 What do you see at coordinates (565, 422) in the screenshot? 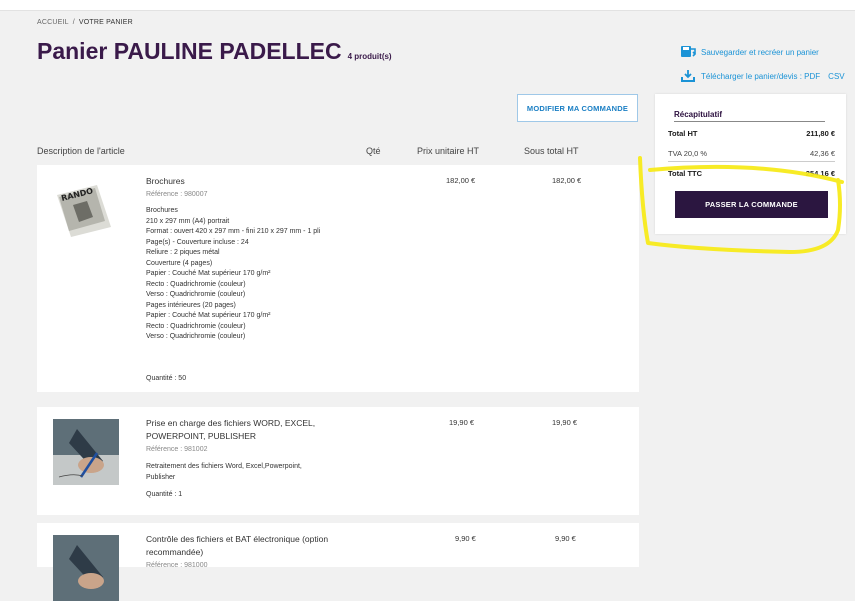
I see `item-subtotal: 19,90 €` at bounding box center [565, 422].